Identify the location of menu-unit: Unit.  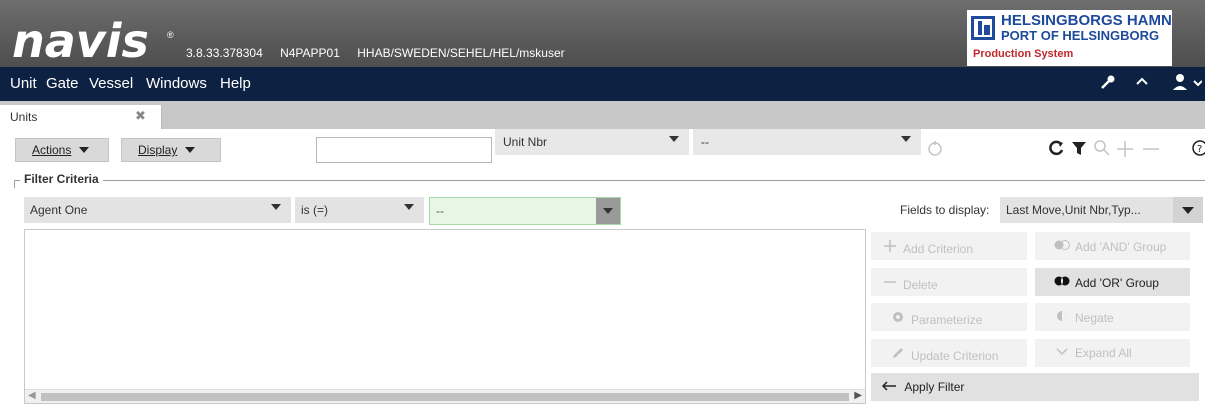
(23, 83).